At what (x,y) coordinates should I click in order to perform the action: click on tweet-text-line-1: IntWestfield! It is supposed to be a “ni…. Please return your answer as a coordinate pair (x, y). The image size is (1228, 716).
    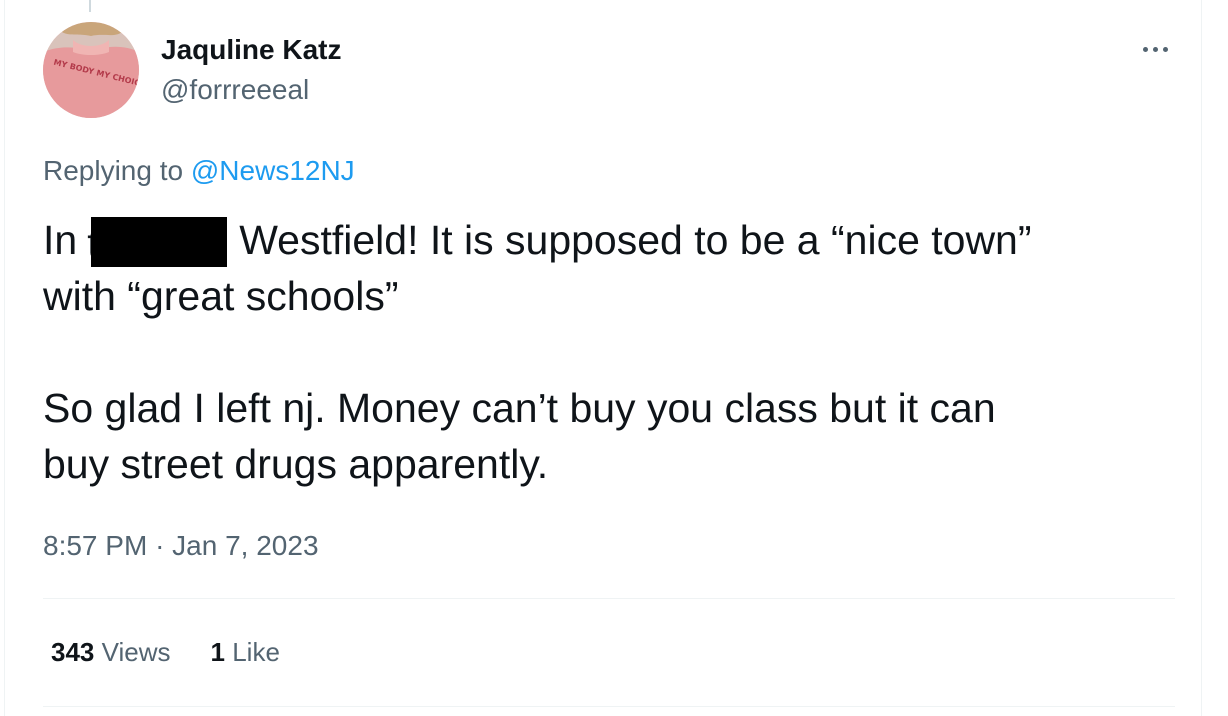
    Looking at the image, I should click on (613, 240).